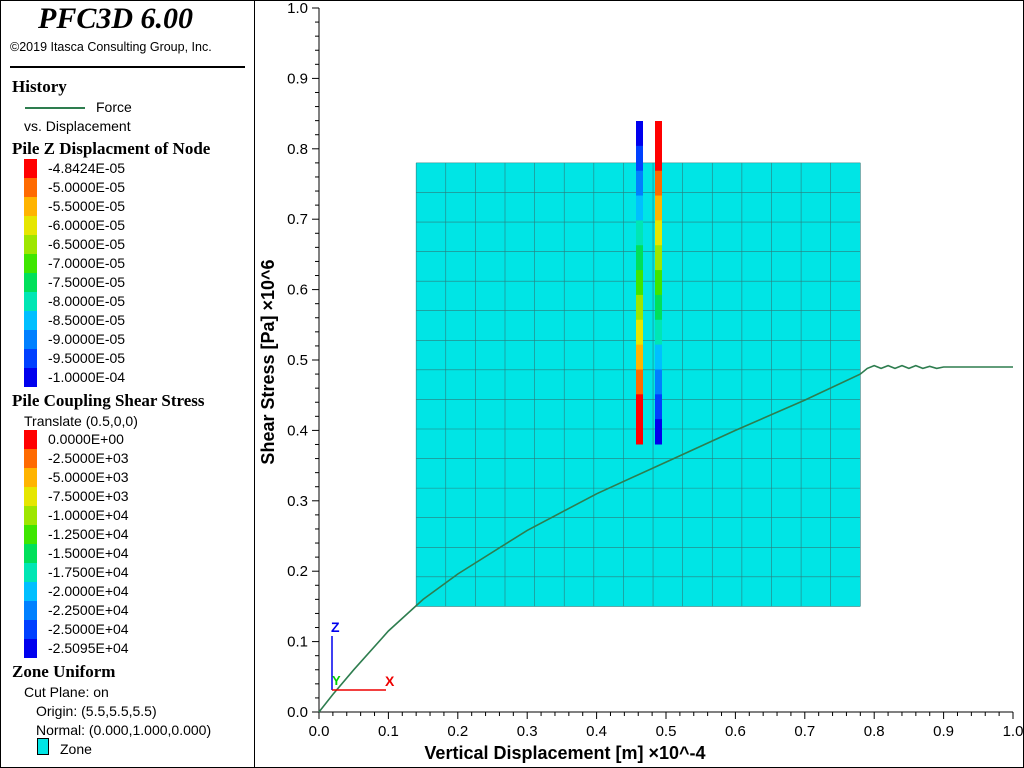  I want to click on title-divider, so click(127, 67).